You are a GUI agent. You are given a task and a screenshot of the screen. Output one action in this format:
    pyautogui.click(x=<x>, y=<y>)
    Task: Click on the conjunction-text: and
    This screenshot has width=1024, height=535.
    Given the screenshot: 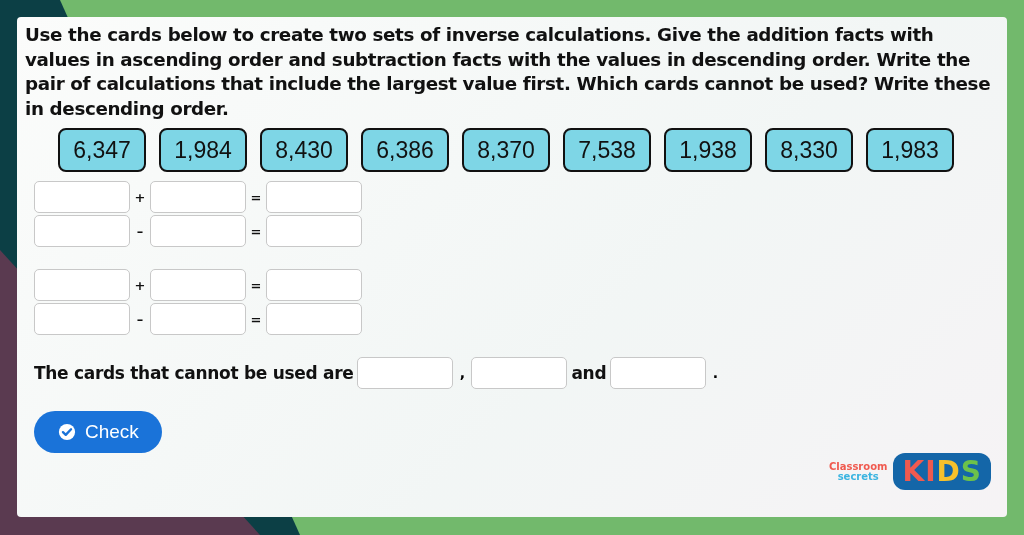 What is the action you would take?
    pyautogui.click(x=589, y=373)
    